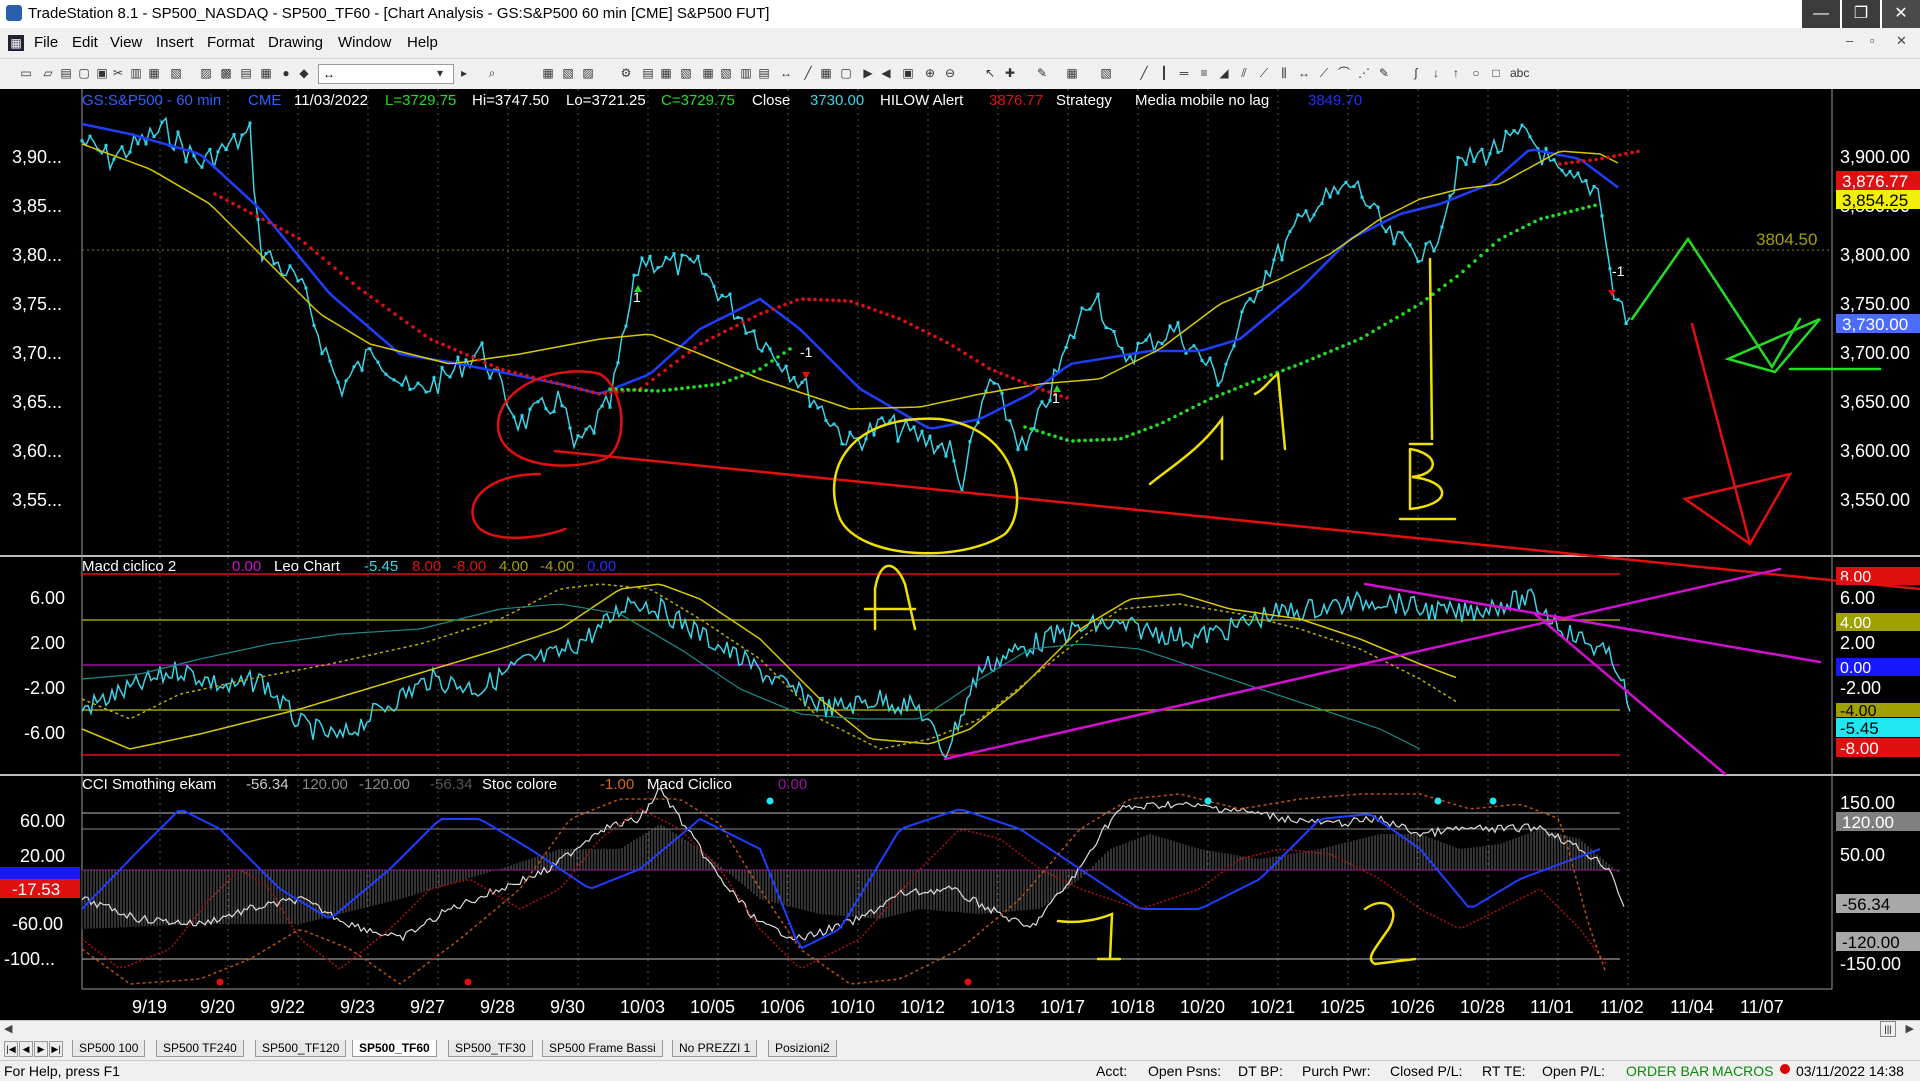 This screenshot has height=1081, width=1920. Describe the element at coordinates (648, 73) in the screenshot. I see `strategy-performance-icon: ▤` at that location.